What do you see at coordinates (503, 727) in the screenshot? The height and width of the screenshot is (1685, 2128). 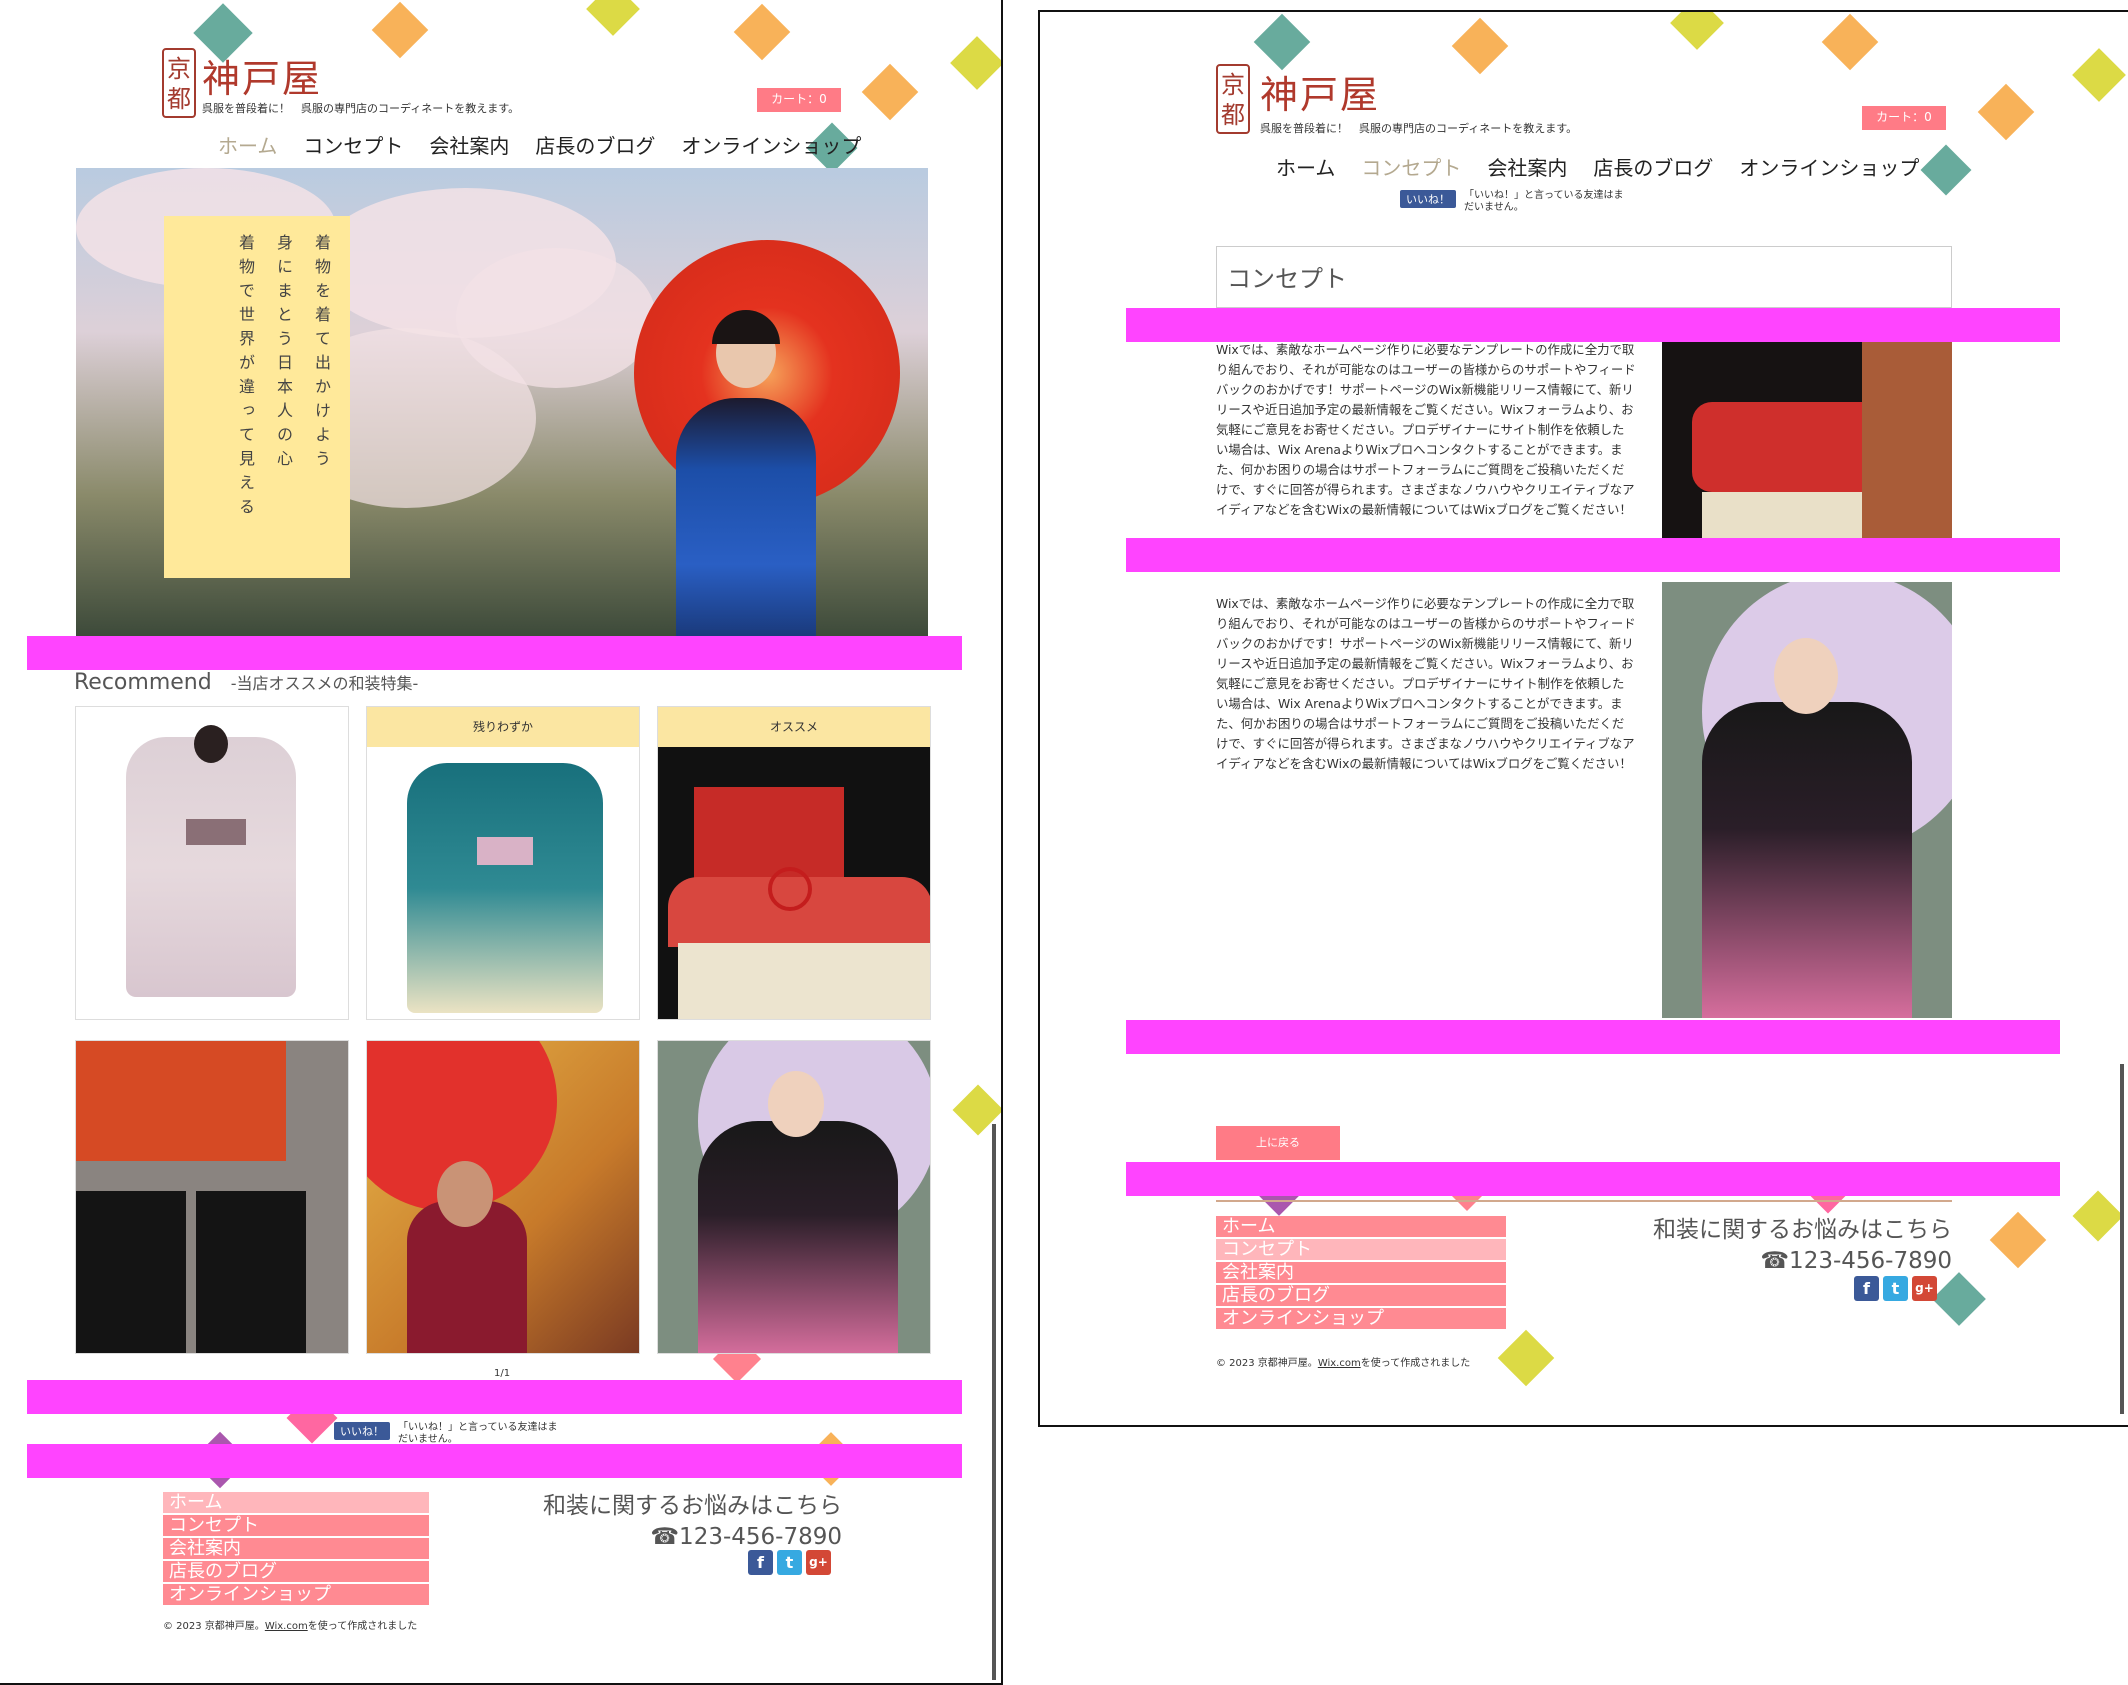 I see `card-label: 残りわずか` at bounding box center [503, 727].